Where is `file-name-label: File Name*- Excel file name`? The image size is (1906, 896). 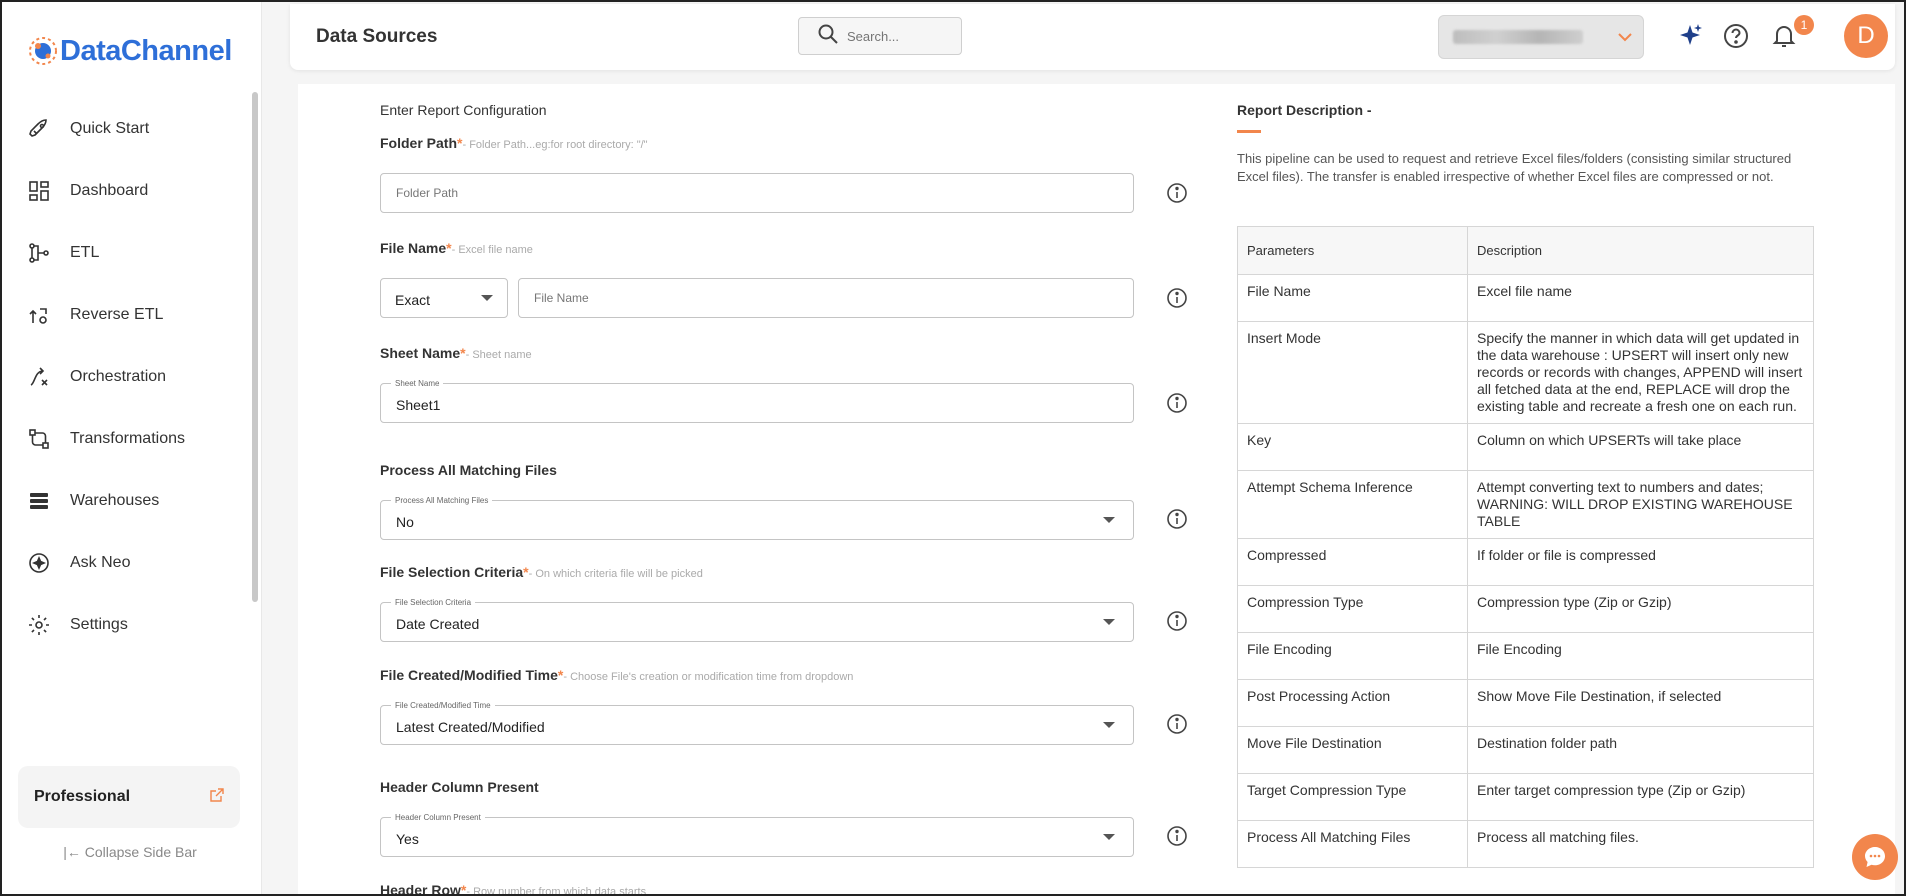
file-name-label: File Name*- Excel file name is located at coordinates (456, 248).